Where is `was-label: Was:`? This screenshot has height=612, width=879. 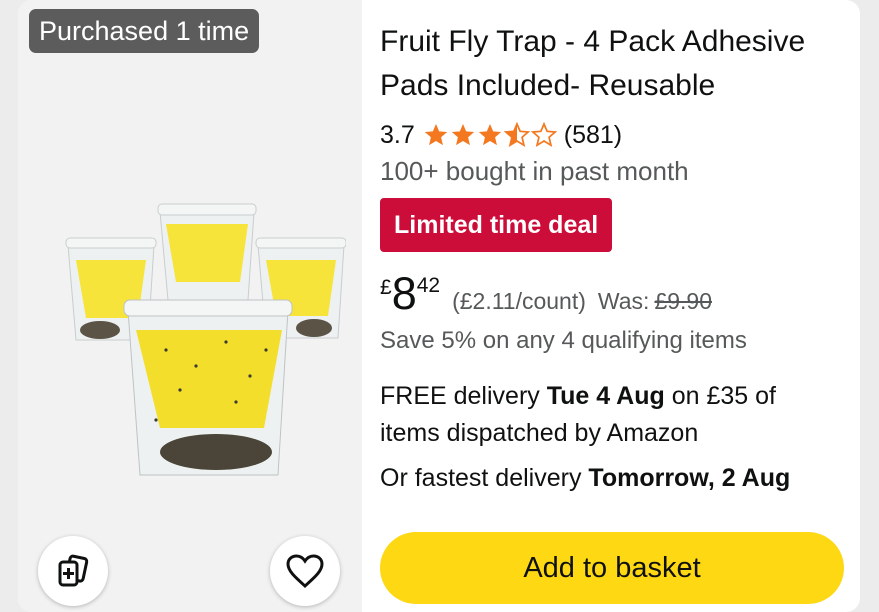 was-label: Was: is located at coordinates (623, 301).